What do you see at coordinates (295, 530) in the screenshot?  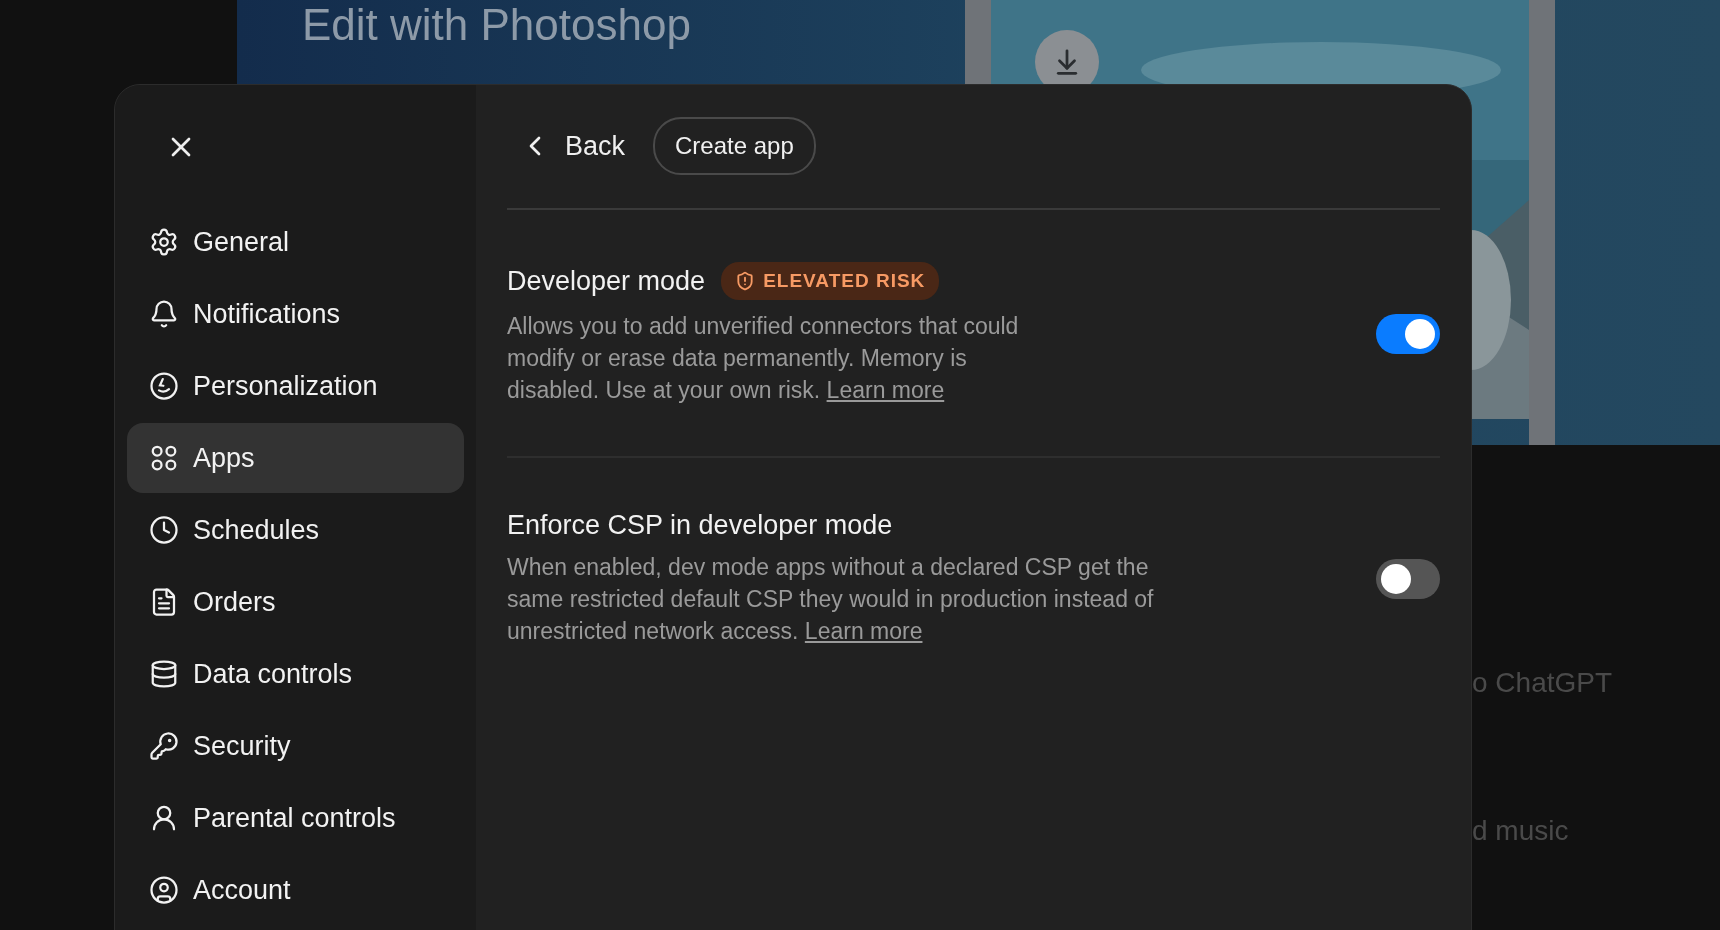 I see `sidebar-item: Schedules` at bounding box center [295, 530].